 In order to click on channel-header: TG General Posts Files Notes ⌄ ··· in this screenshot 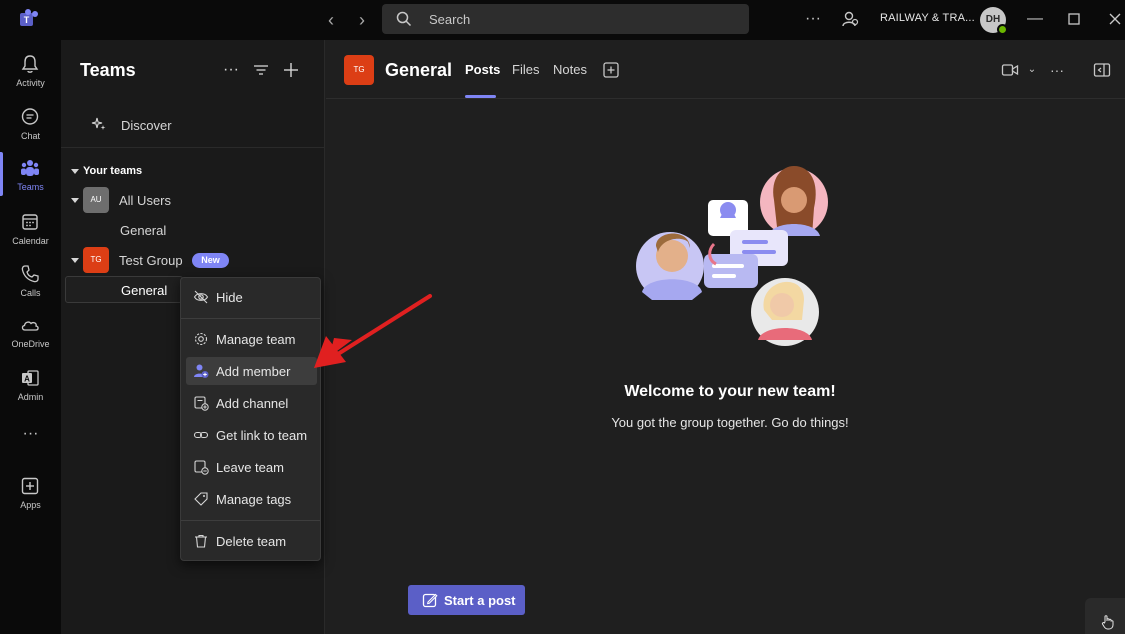, I will do `click(725, 69)`.